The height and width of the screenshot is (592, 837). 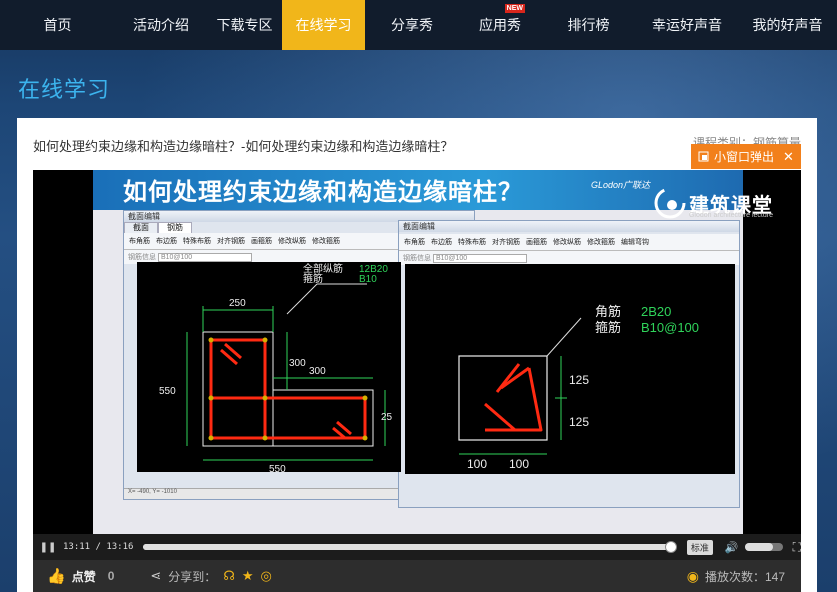 What do you see at coordinates (732, 547) in the screenshot?
I see `volume-icon: 🔊` at bounding box center [732, 547].